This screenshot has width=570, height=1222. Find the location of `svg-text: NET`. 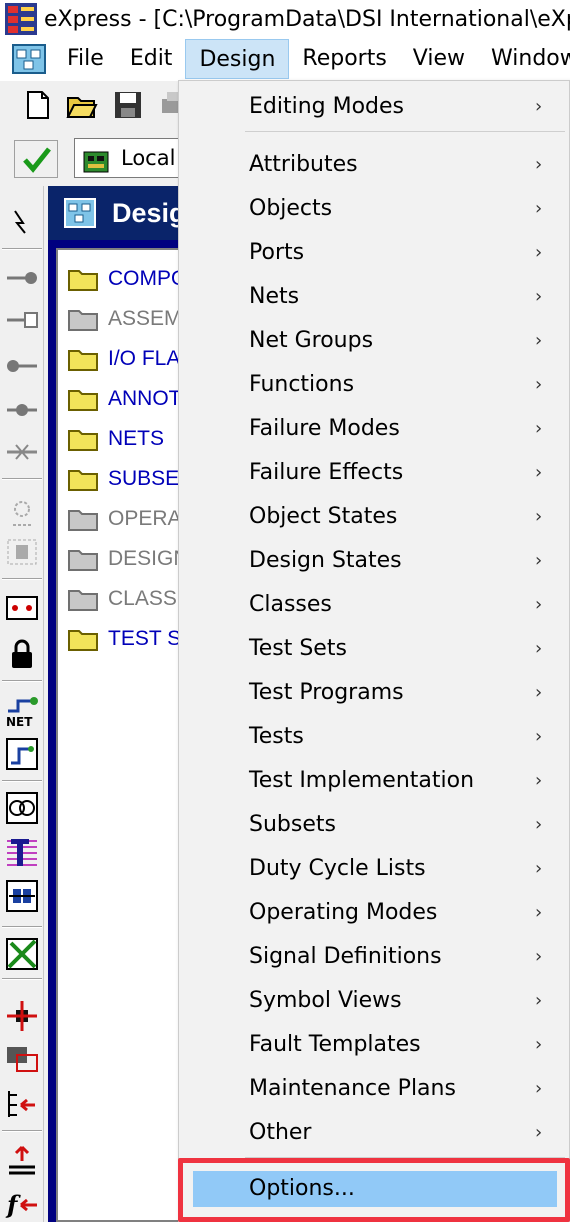

svg-text: NET is located at coordinates (19, 721).